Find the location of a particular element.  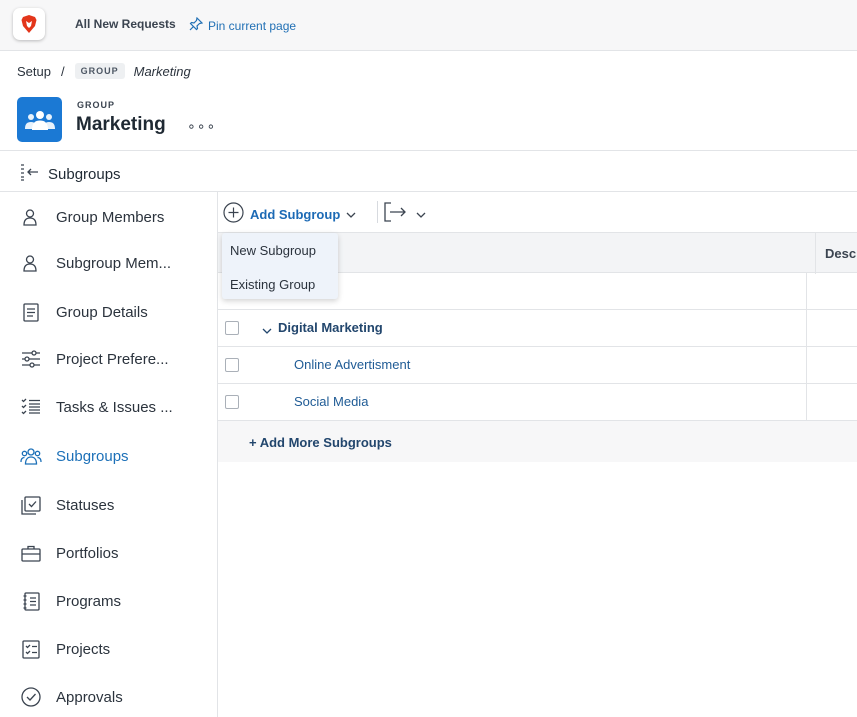

people-icon is located at coordinates (31, 456).